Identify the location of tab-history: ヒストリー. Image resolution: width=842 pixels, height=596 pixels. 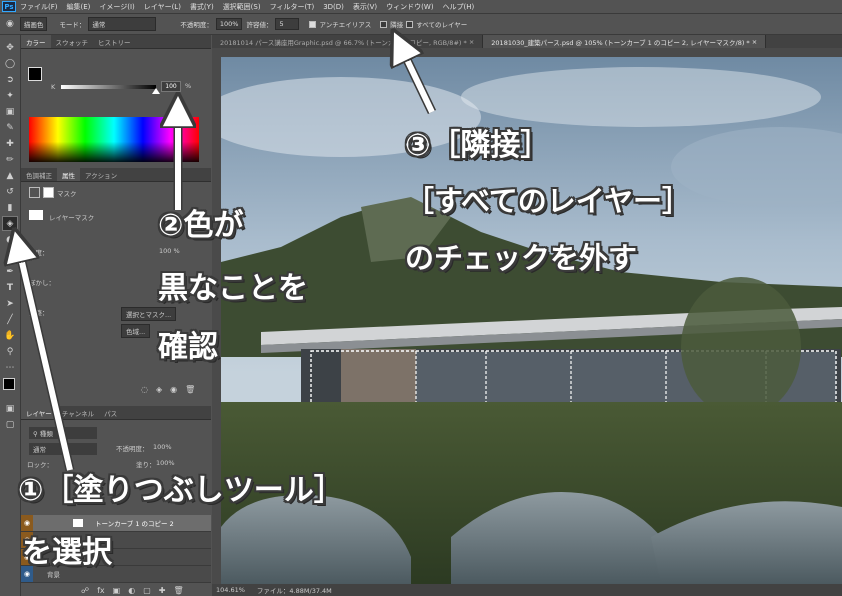
(114, 41).